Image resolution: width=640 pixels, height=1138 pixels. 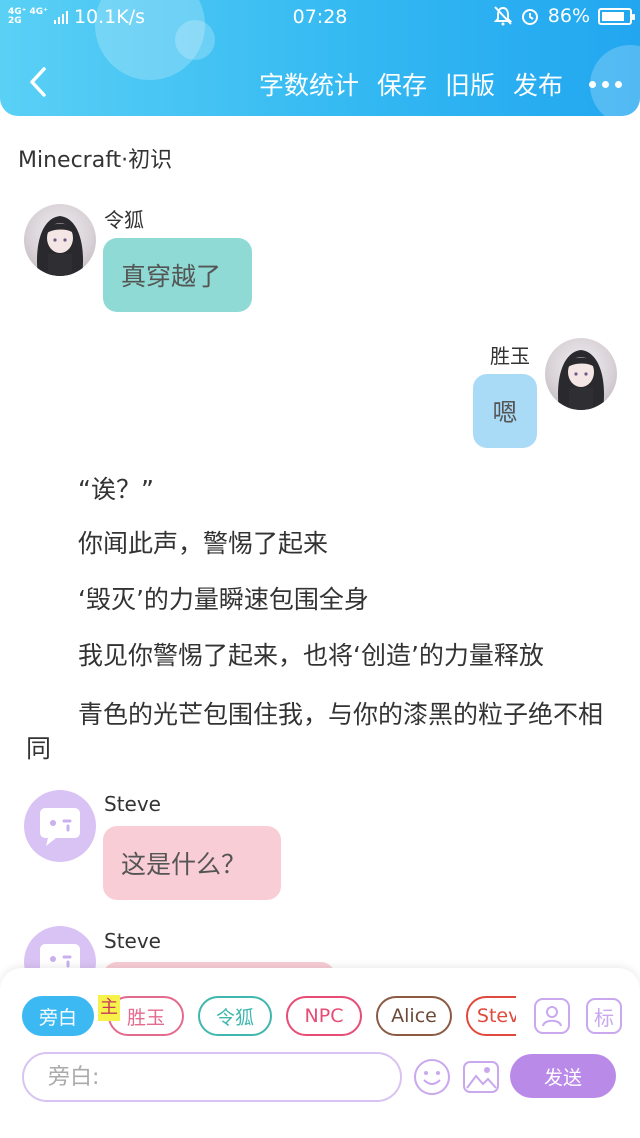 I want to click on chevron-left-icon, so click(x=38, y=82).